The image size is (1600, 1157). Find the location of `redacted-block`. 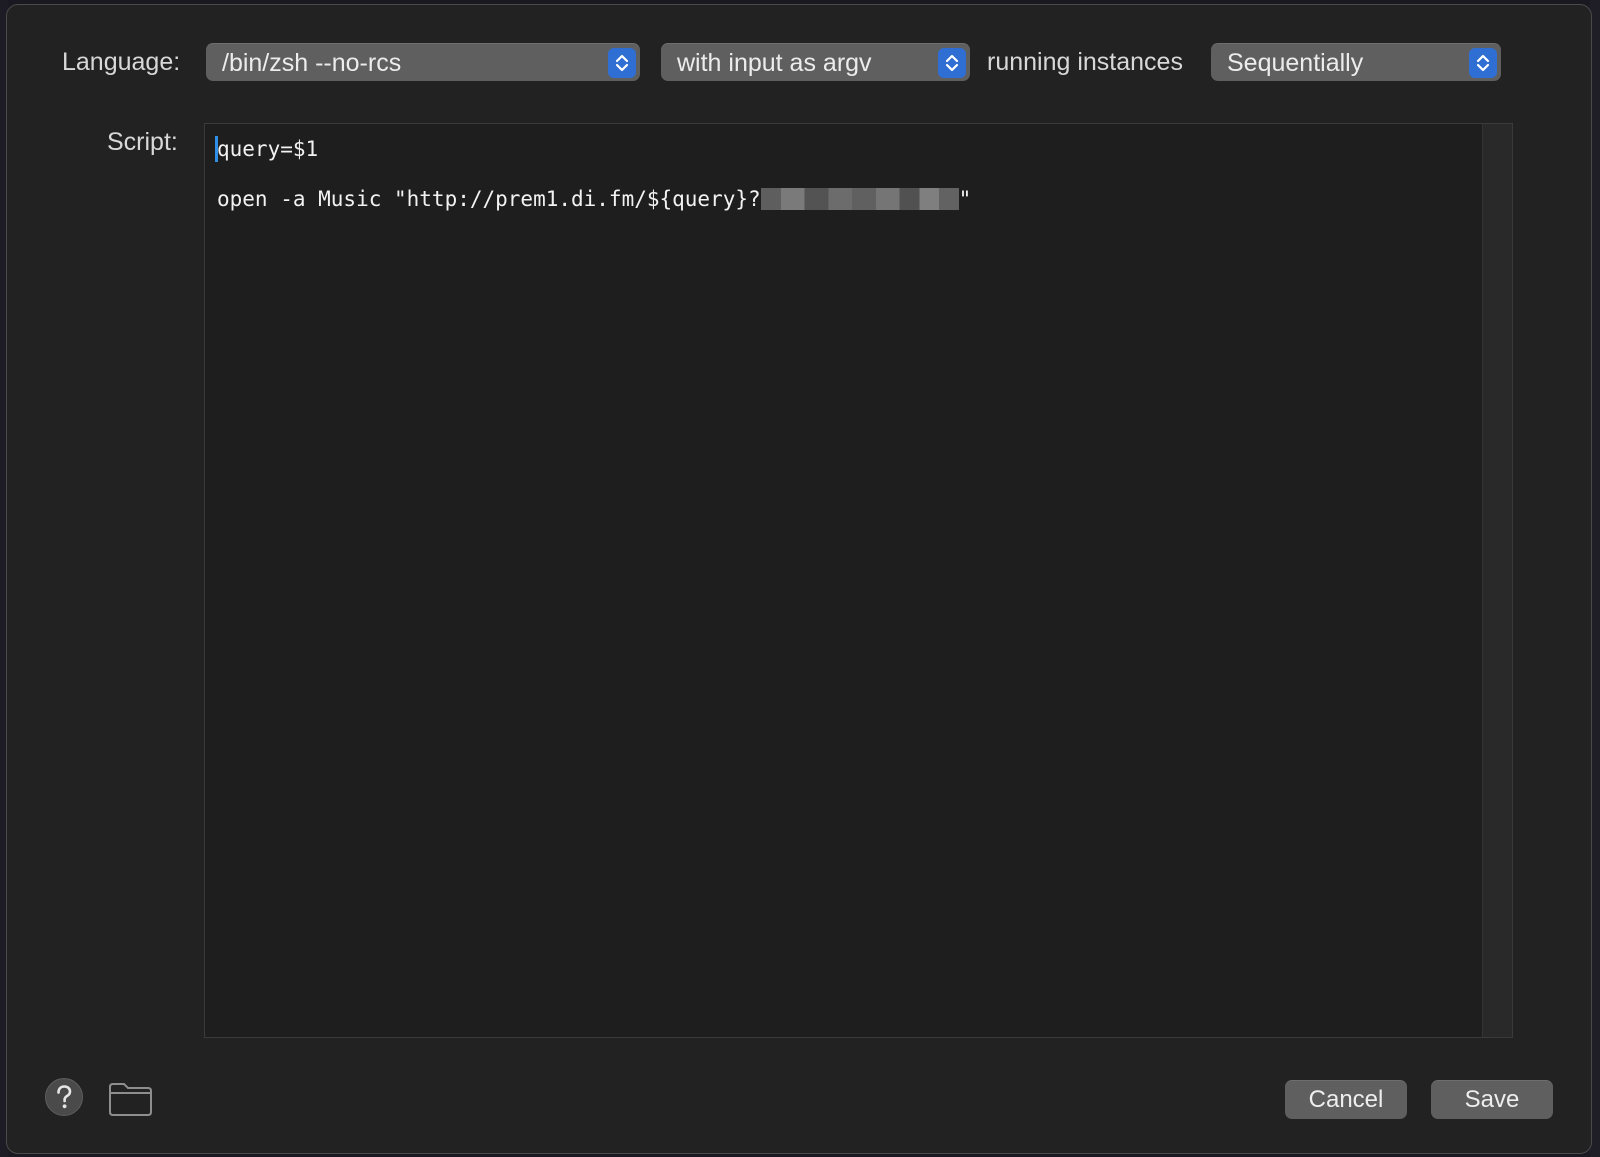

redacted-block is located at coordinates (859, 199).